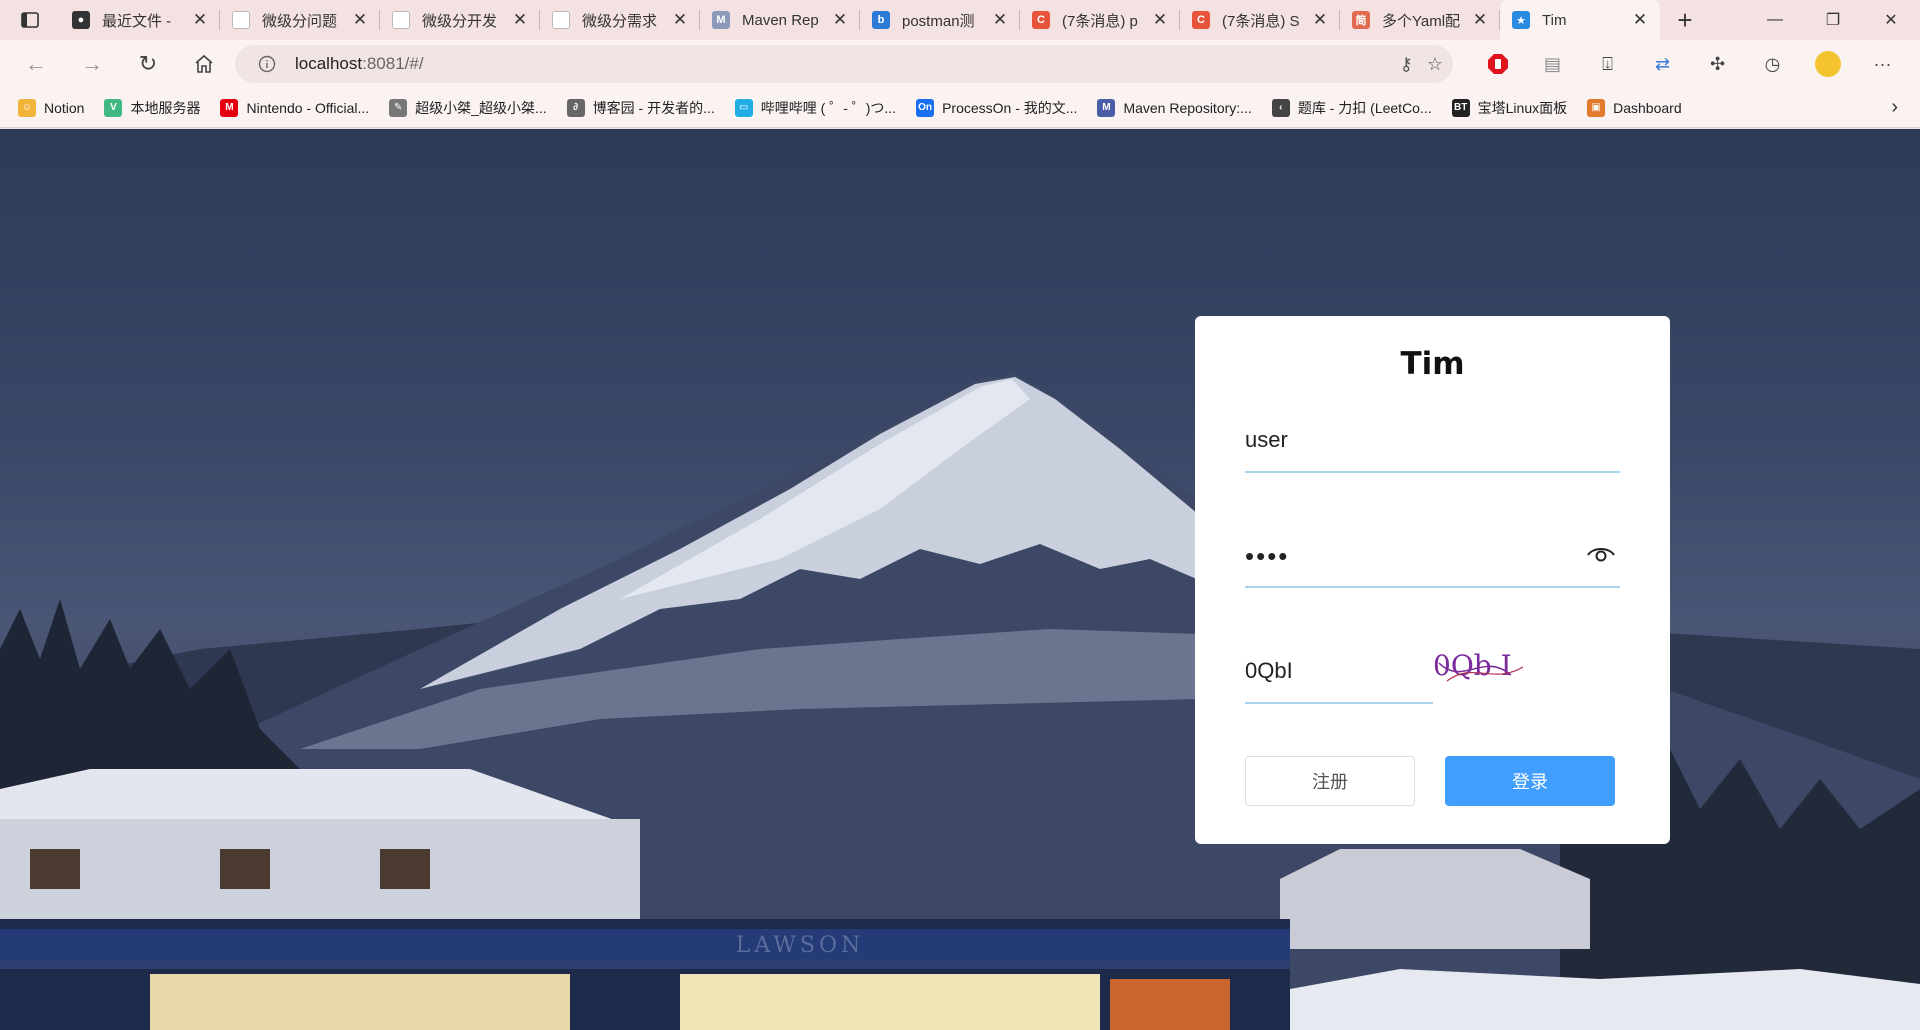 This screenshot has width=1920, height=1030. What do you see at coordinates (1827, 64) in the screenshot?
I see `profile-button` at bounding box center [1827, 64].